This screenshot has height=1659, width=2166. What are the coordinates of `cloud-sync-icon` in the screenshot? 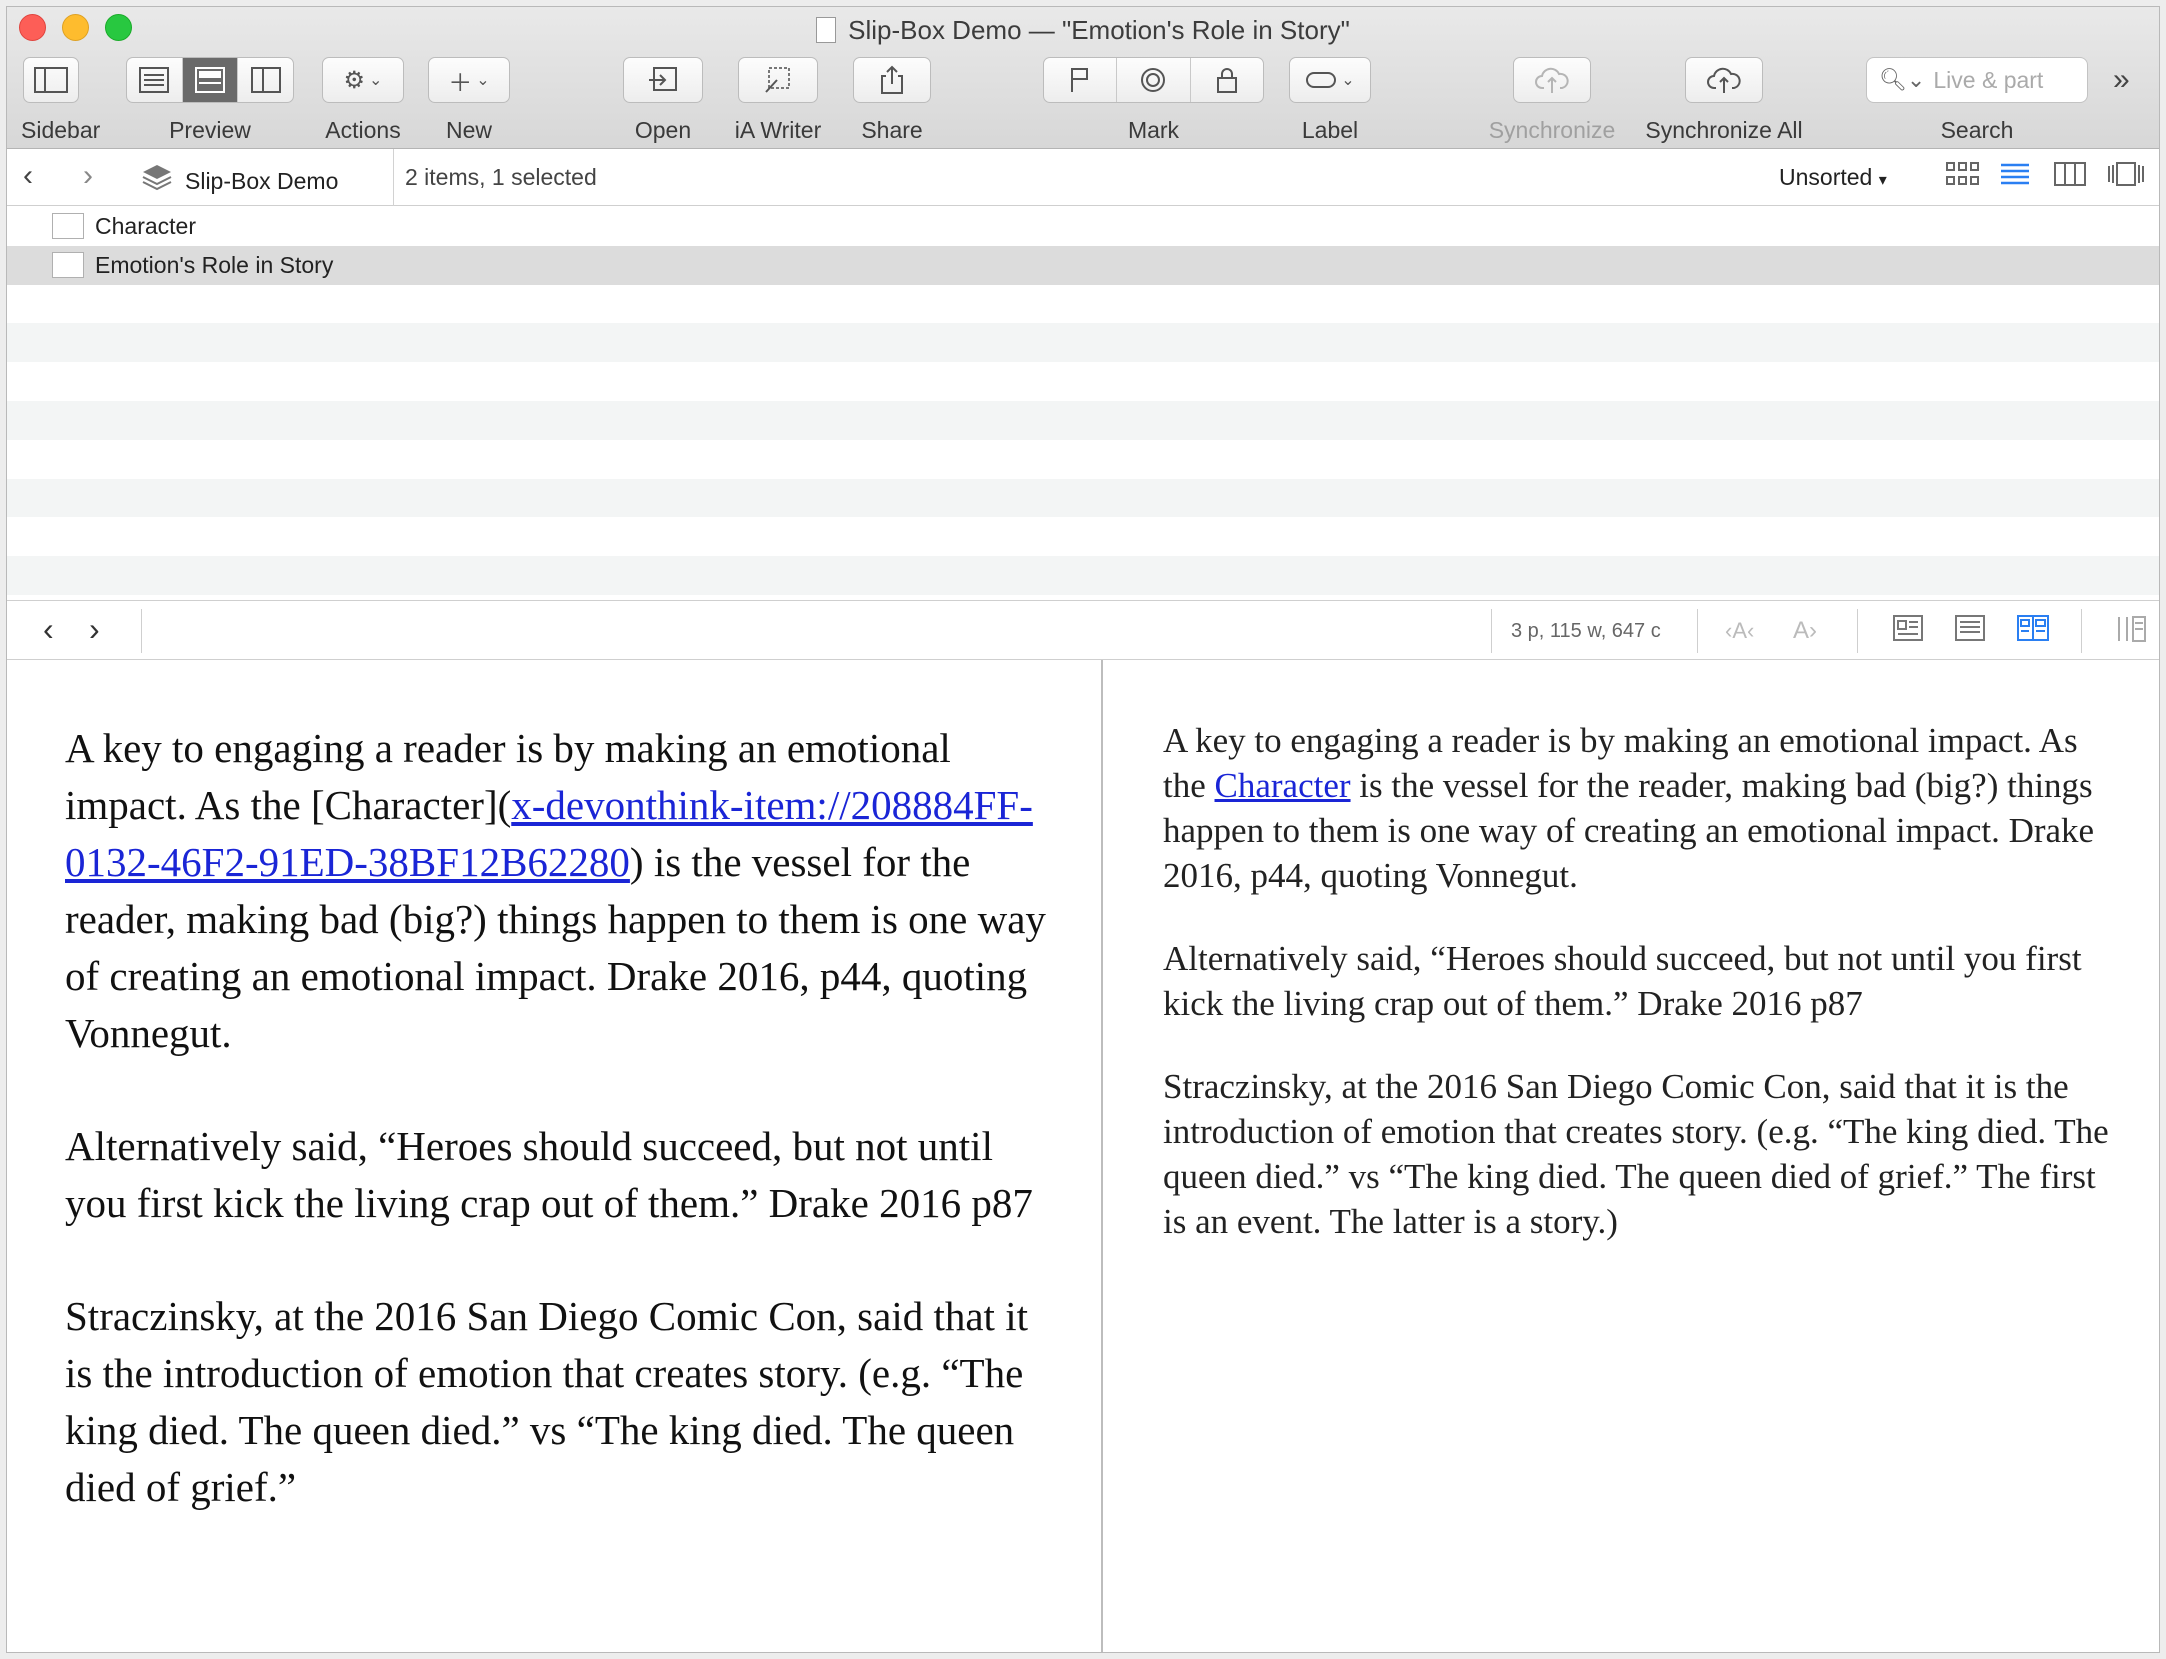 It's located at (1552, 80).